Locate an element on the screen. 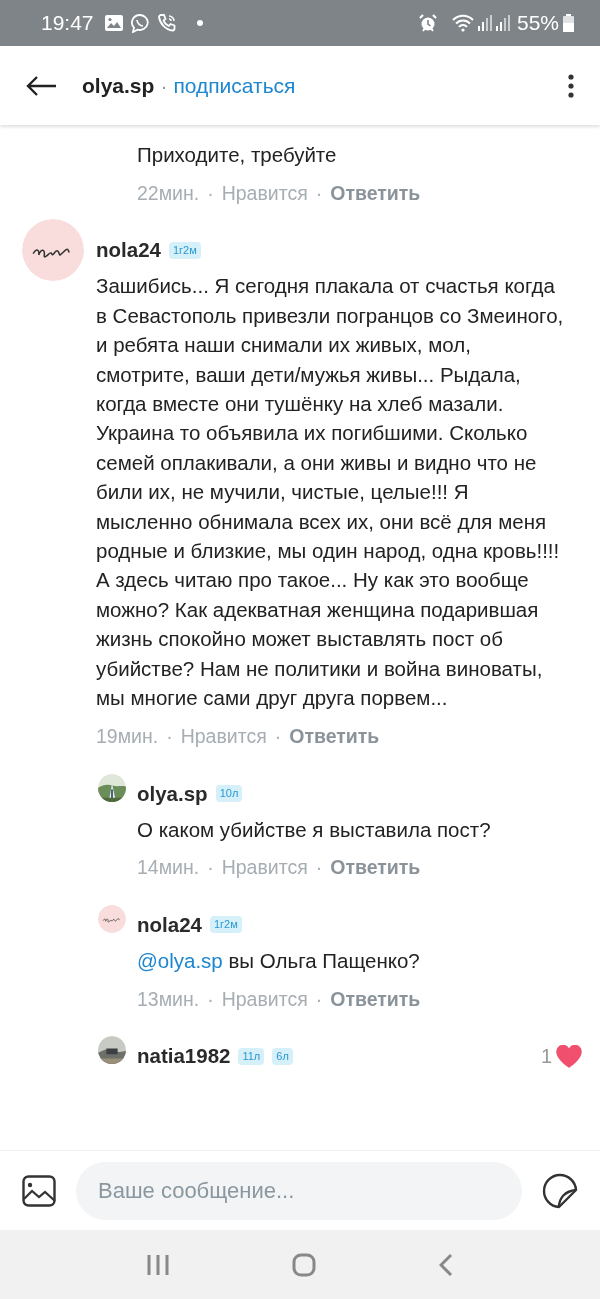 Image resolution: width=600 pixels, height=1299 pixels. chat-bubble-icon is located at coordinates (139, 23).